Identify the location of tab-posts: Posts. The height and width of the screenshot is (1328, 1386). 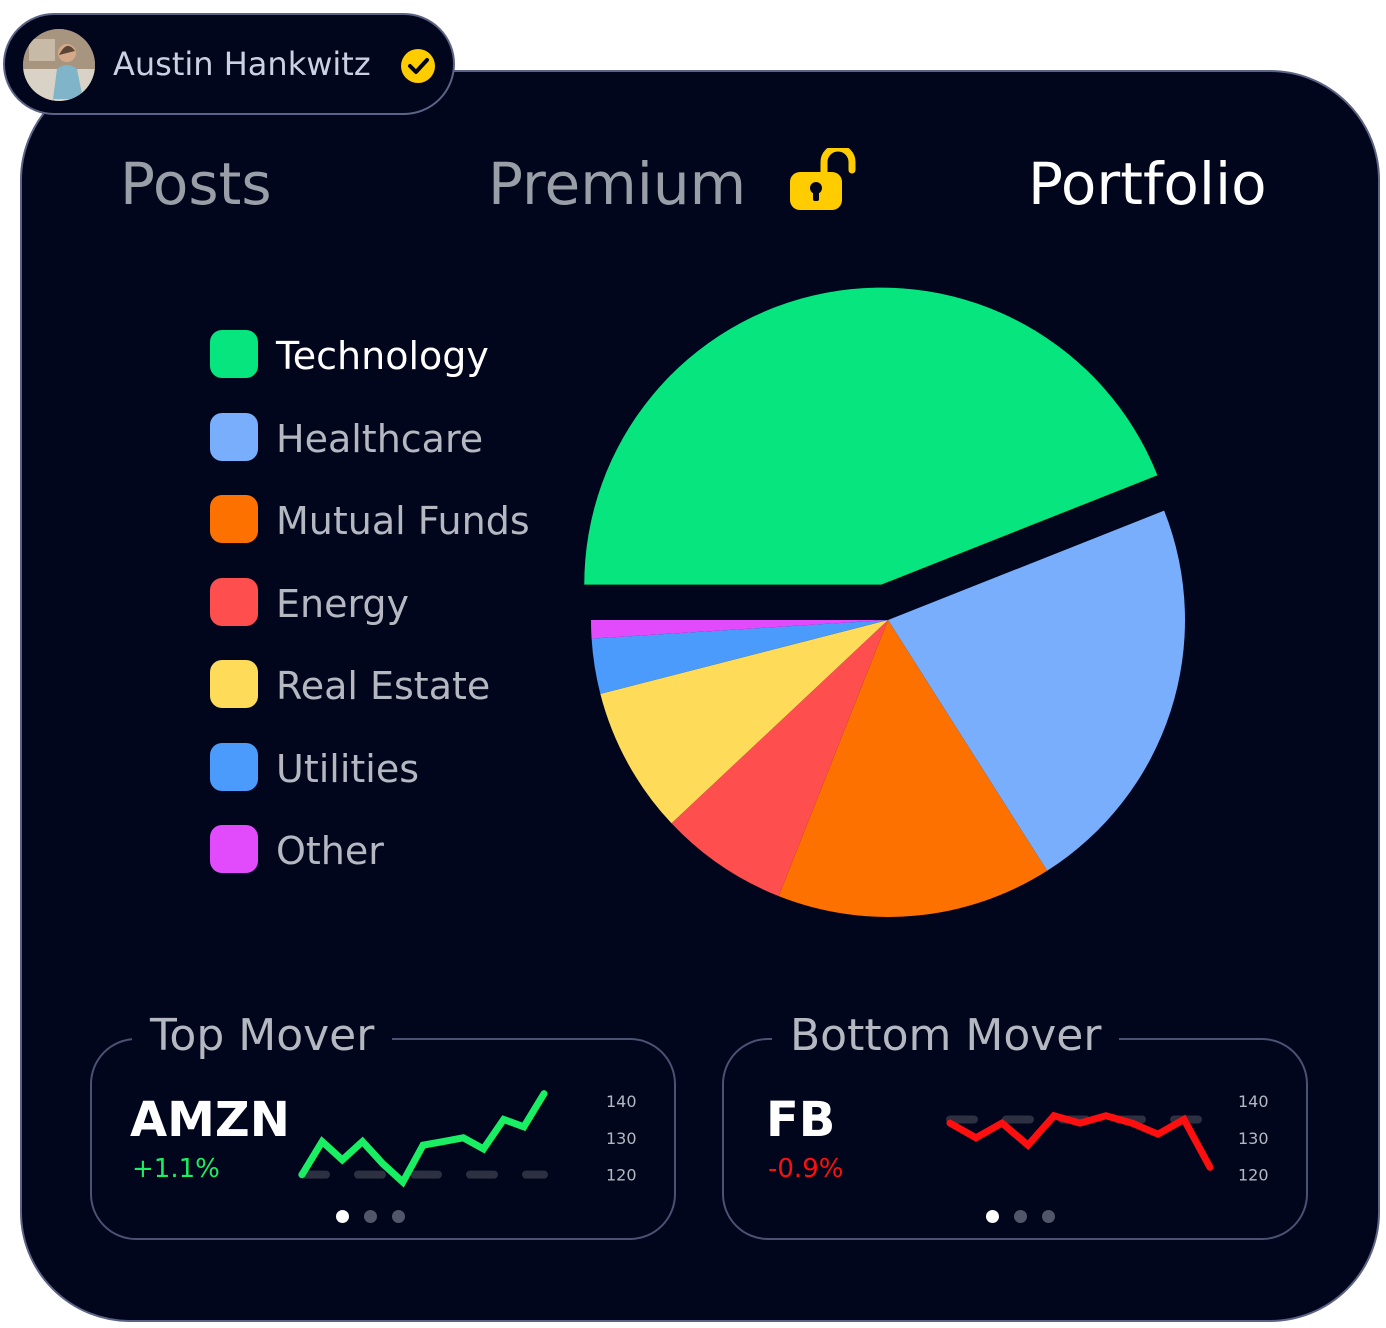
(196, 184).